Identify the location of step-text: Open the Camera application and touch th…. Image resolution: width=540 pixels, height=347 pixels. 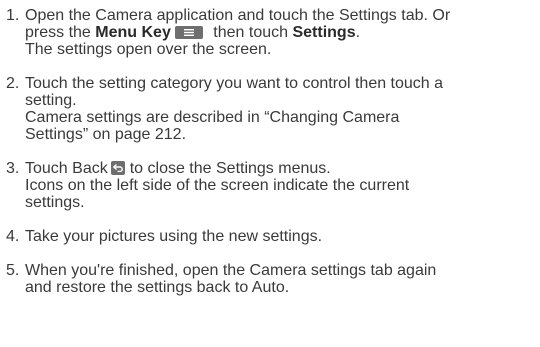
(238, 15).